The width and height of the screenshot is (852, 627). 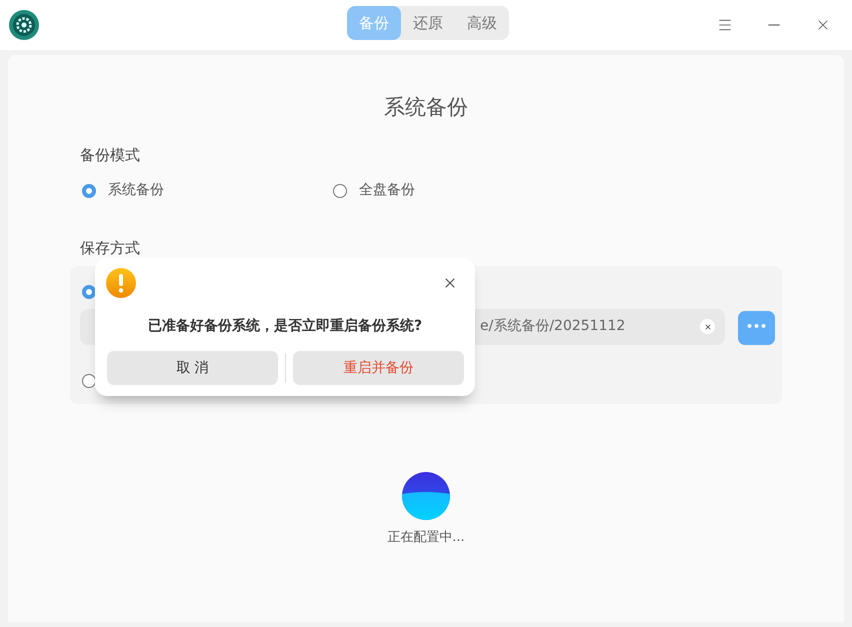 What do you see at coordinates (553, 326) in the screenshot?
I see `path-text: e/系统备份/20251112` at bounding box center [553, 326].